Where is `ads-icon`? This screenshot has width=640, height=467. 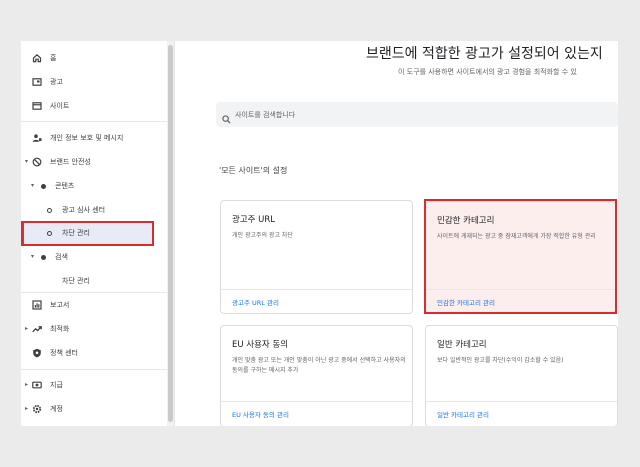 ads-icon is located at coordinates (37, 82).